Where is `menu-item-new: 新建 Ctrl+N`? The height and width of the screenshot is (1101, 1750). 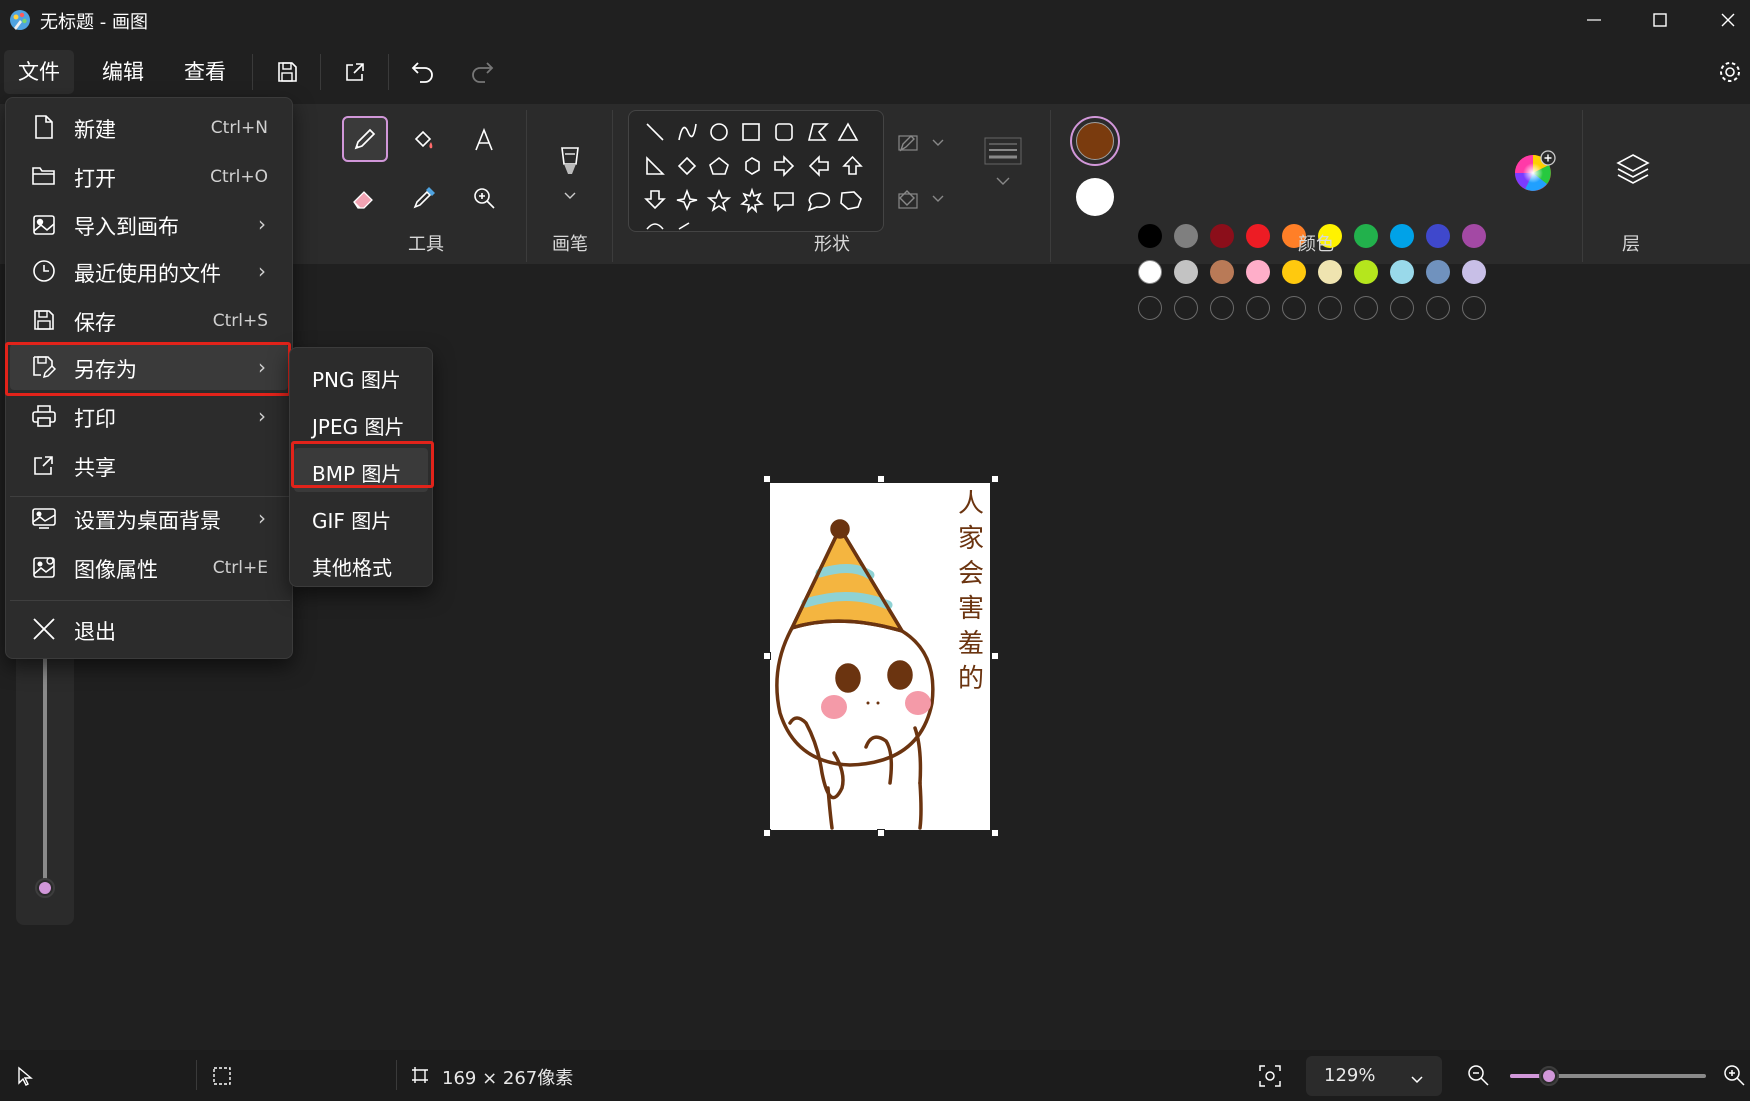
menu-item-new: 新建 Ctrl+N is located at coordinates (149, 127).